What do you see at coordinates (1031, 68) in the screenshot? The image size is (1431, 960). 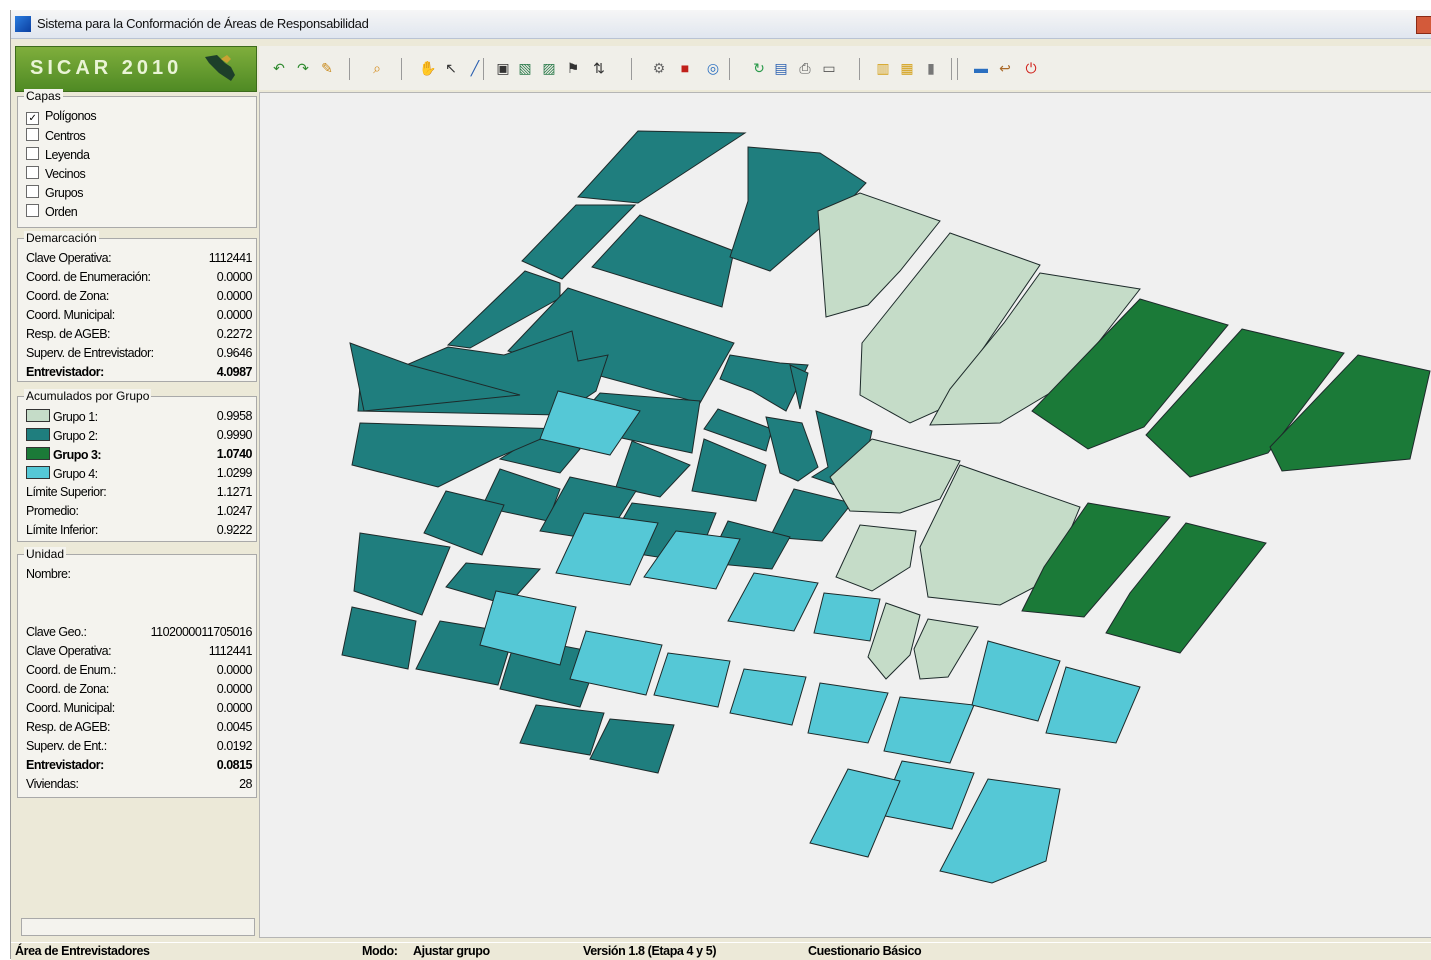 I see `power-icon: ⏻` at bounding box center [1031, 68].